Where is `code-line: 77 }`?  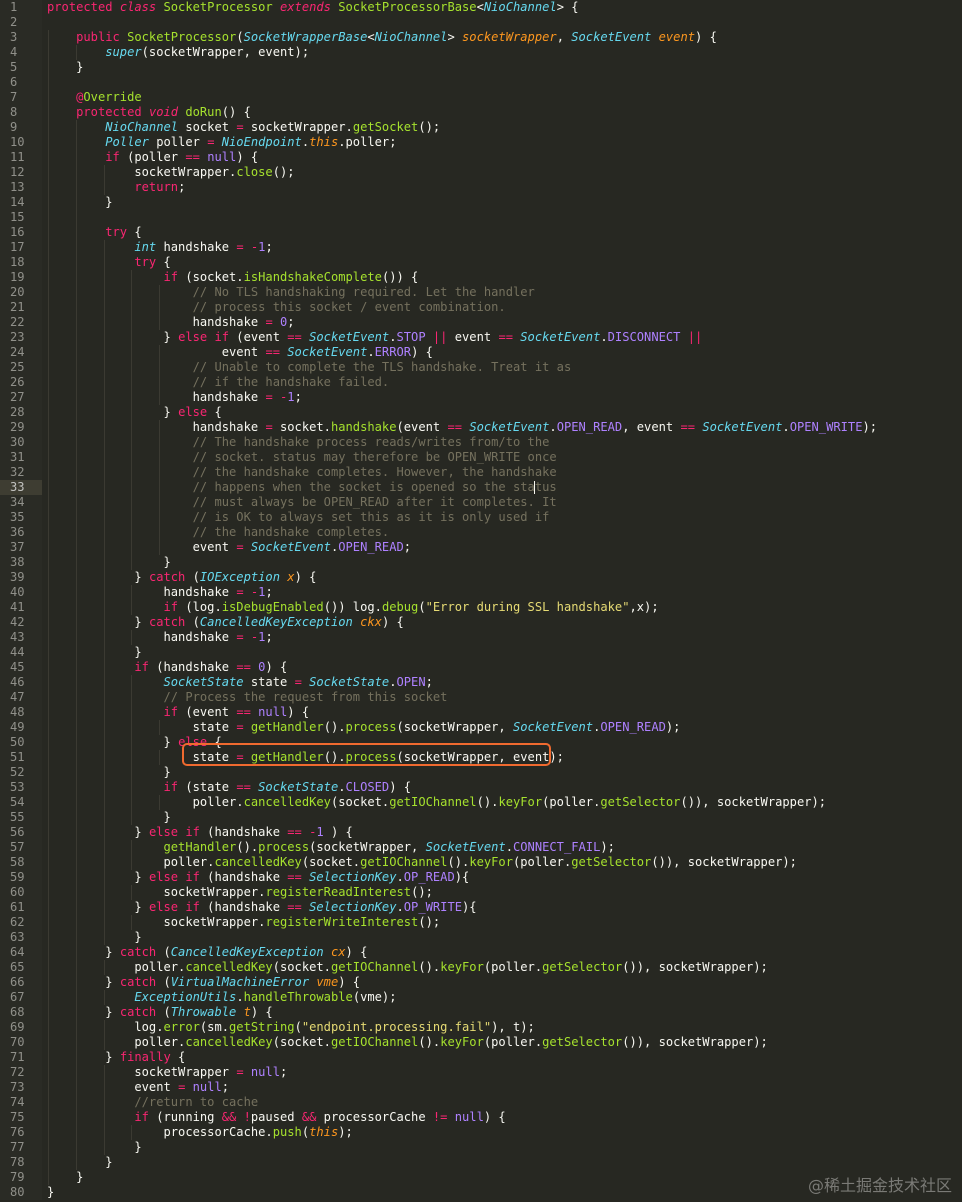 code-line: 77 } is located at coordinates (481, 1147).